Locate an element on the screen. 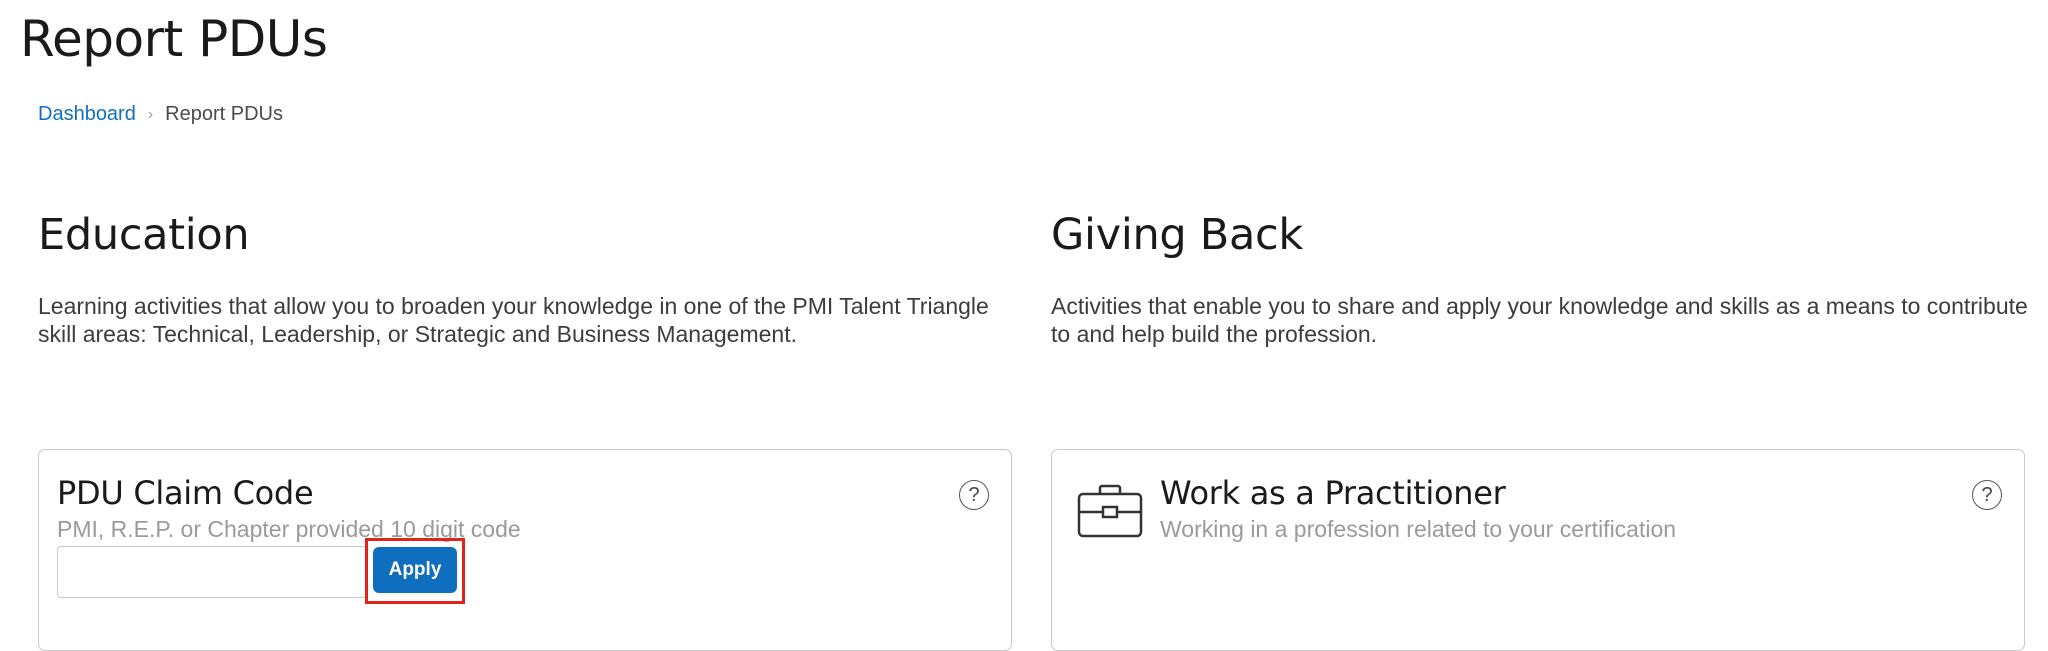  page-title: Report PDUs is located at coordinates (174, 39).